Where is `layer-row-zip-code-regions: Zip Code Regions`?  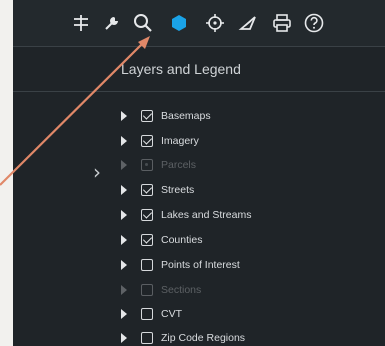 layer-row-zip-code-regions: Zip Code Regions is located at coordinates (241, 336).